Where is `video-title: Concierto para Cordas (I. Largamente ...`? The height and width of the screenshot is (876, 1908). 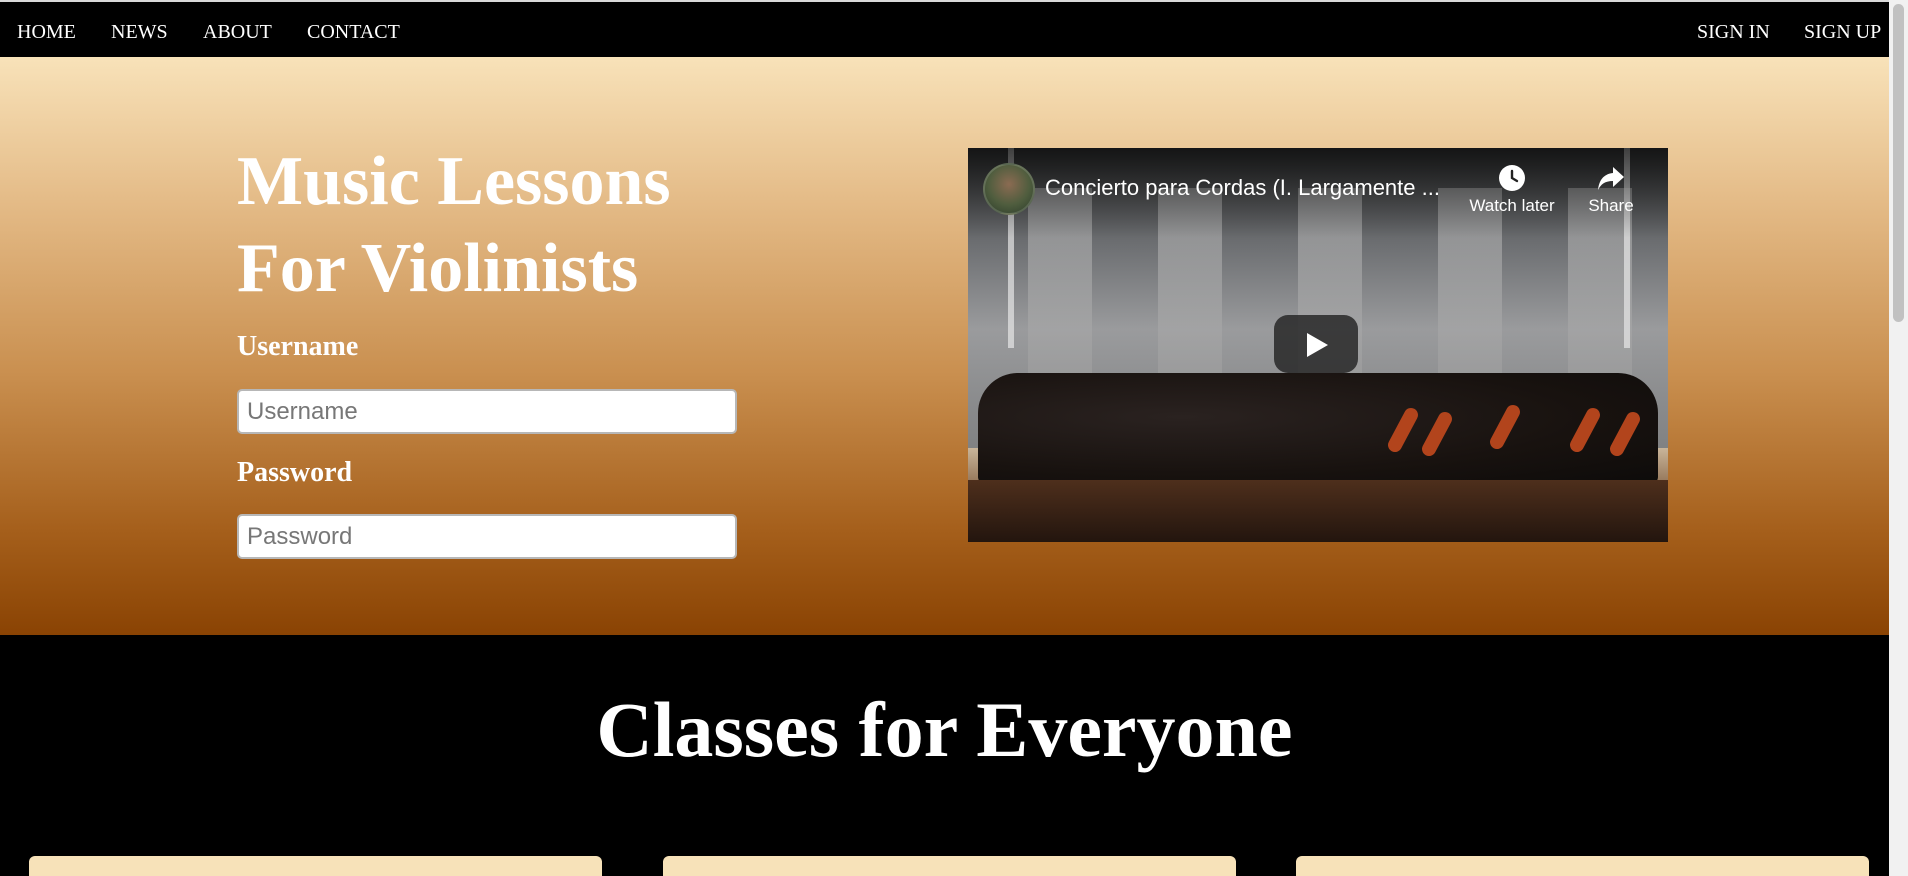 video-title: Concierto para Cordas (I. Largamente ... is located at coordinates (1242, 188).